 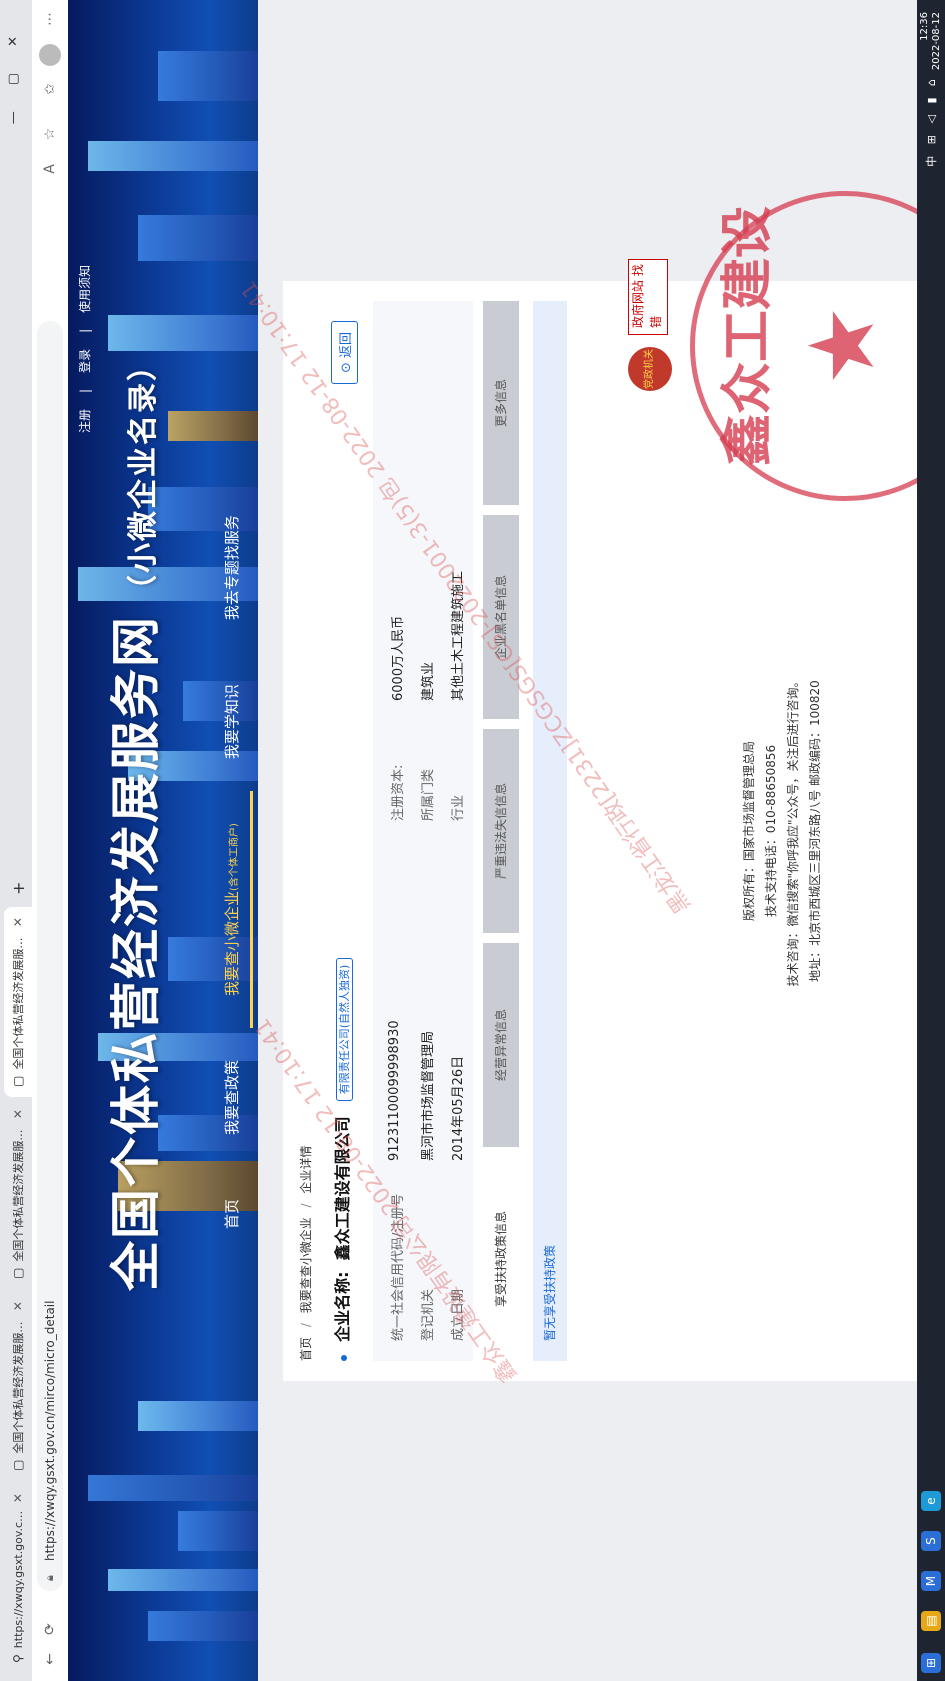 I want to click on tab-abnormal-info: 经营异常信息, so click(x=501, y=1045).